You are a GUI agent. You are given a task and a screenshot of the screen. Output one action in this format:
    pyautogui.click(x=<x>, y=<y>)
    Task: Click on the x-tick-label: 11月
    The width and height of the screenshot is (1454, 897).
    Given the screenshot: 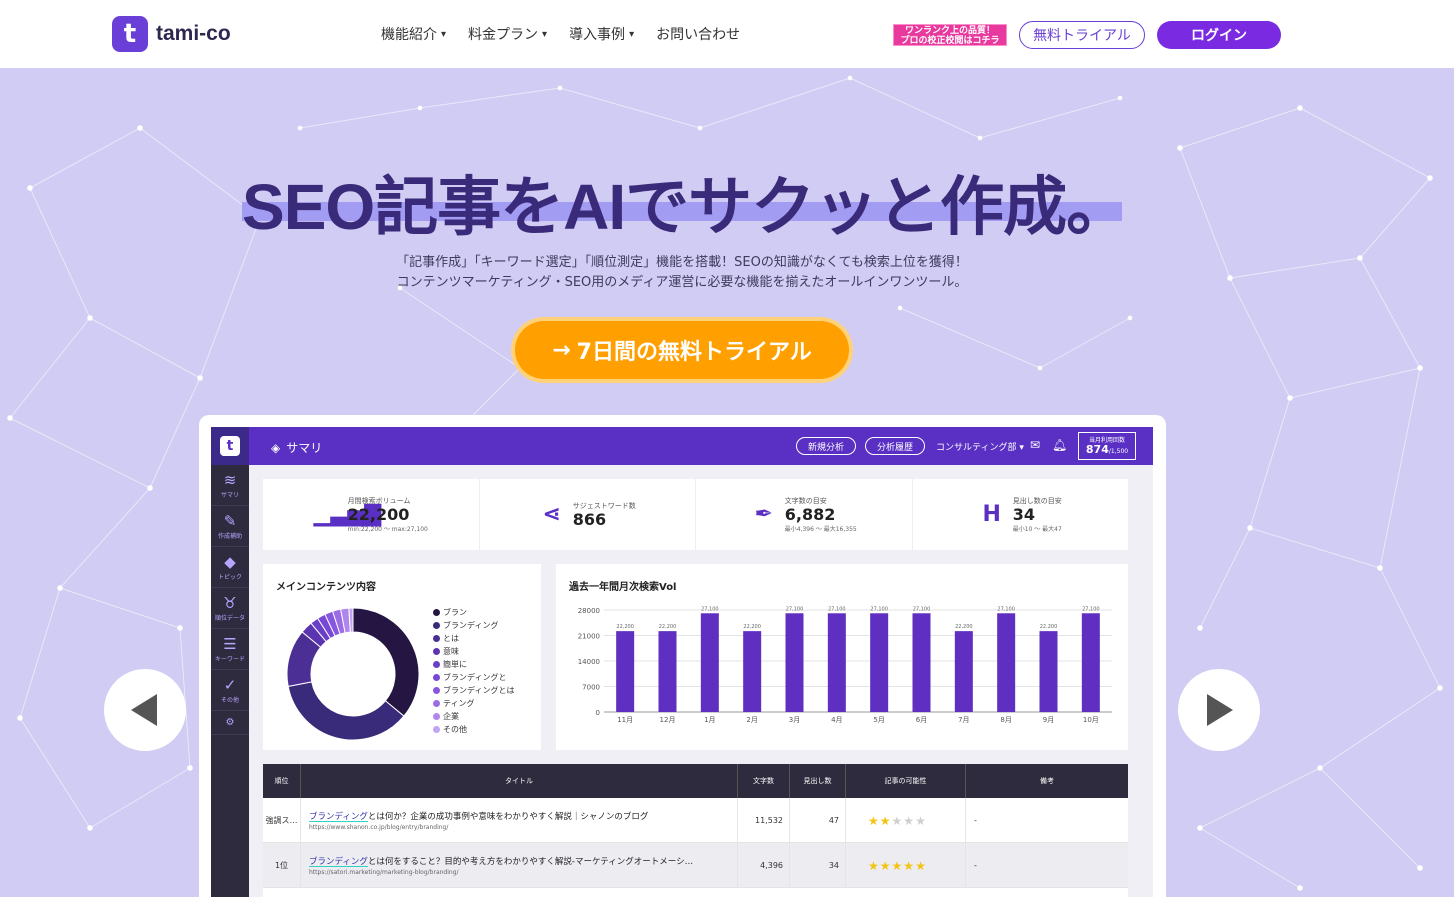 What is the action you would take?
    pyautogui.click(x=625, y=720)
    